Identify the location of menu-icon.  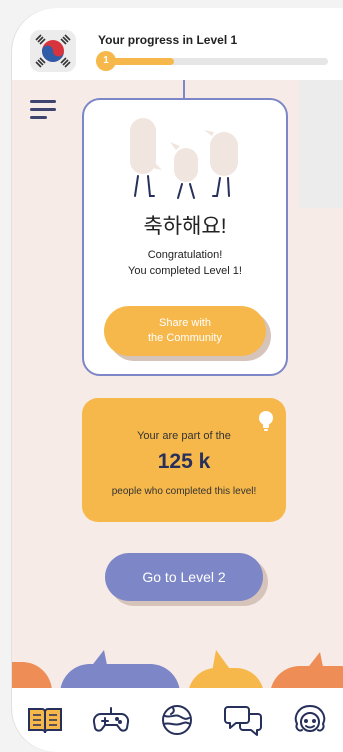
(43, 111).